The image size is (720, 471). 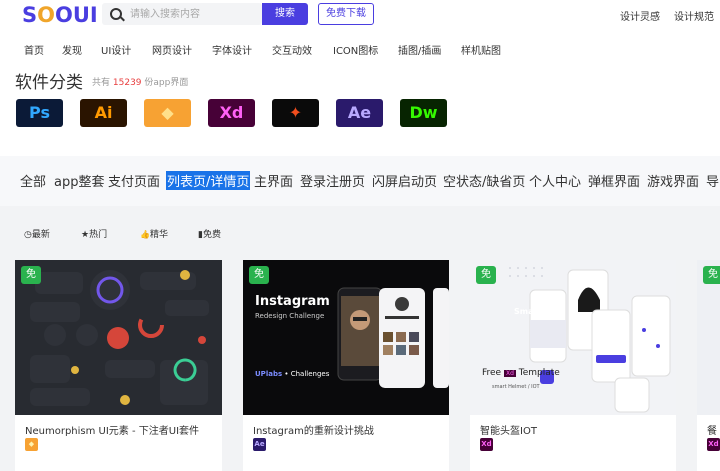 I want to click on sort-latest: ◷最新, so click(x=37, y=233).